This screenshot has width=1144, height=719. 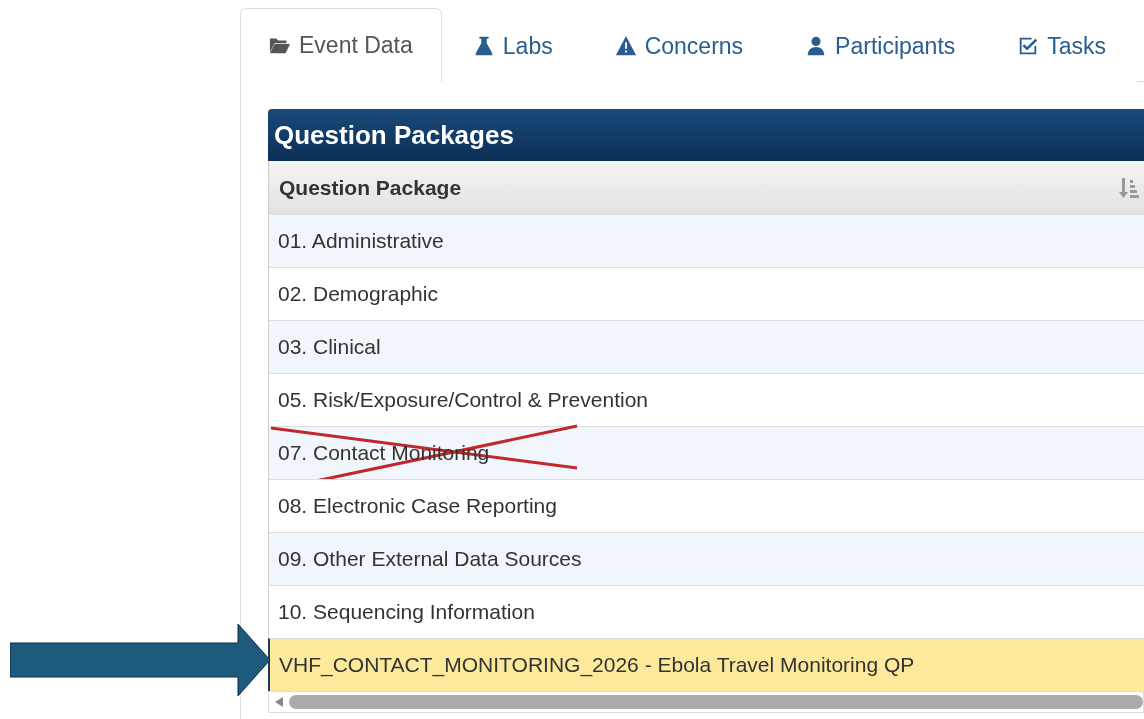 What do you see at coordinates (1028, 46) in the screenshot?
I see `checkbox-icon` at bounding box center [1028, 46].